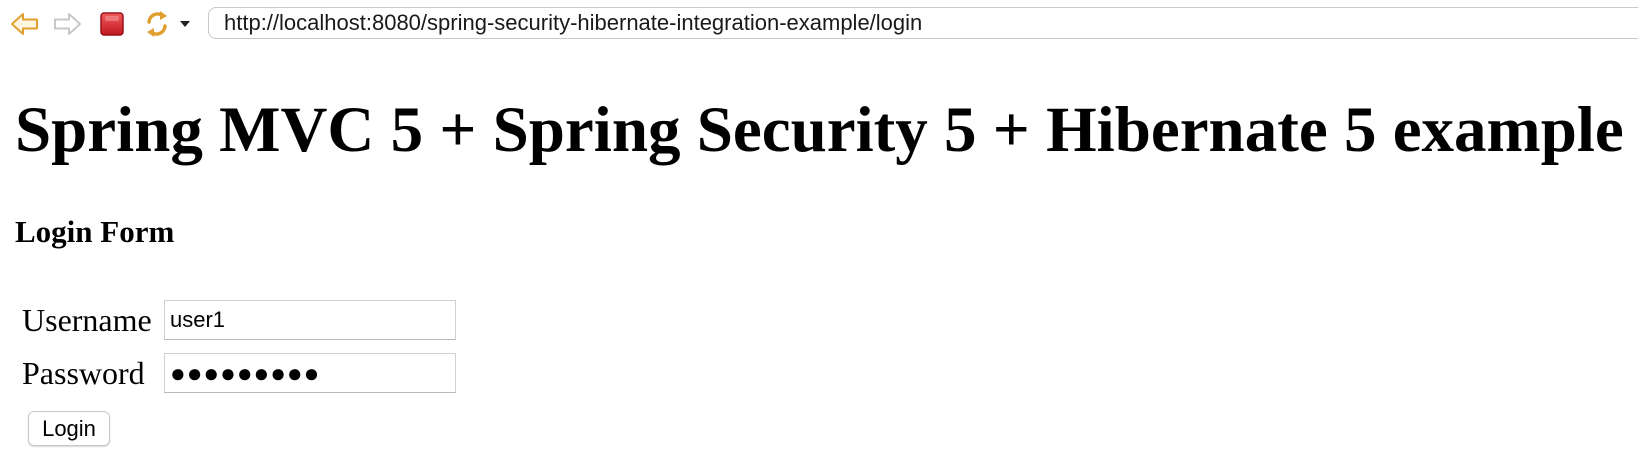 Image resolution: width=1638 pixels, height=466 pixels. I want to click on forward-button, so click(67, 24).